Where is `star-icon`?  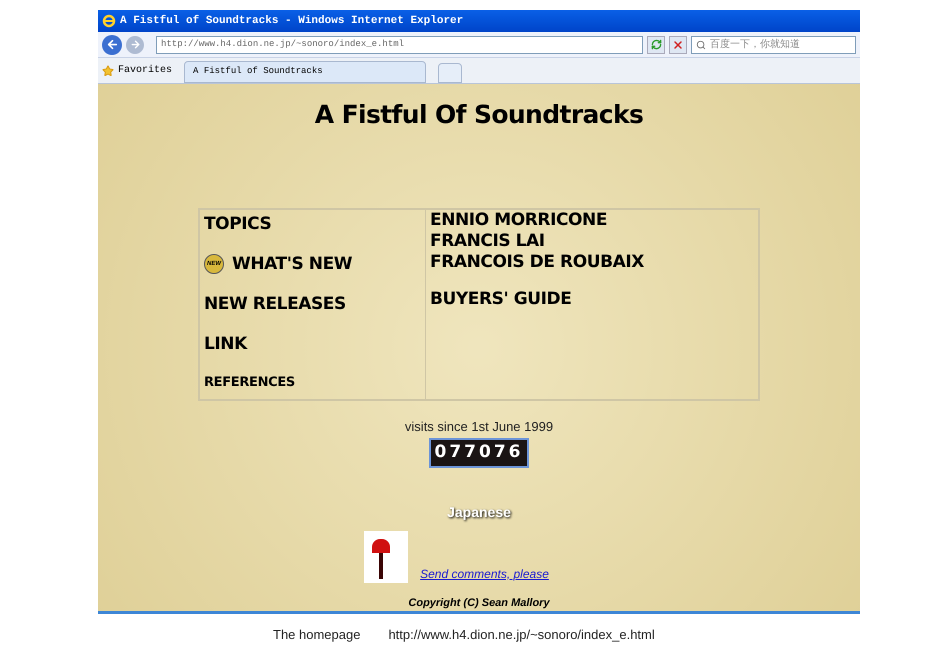
star-icon is located at coordinates (108, 70).